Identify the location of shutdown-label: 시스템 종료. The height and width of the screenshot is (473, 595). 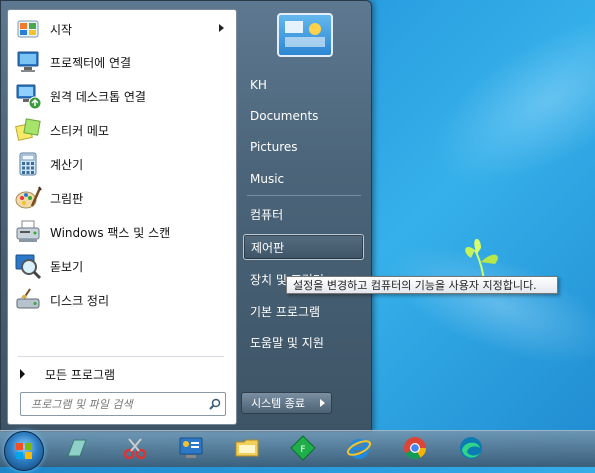
(278, 403).